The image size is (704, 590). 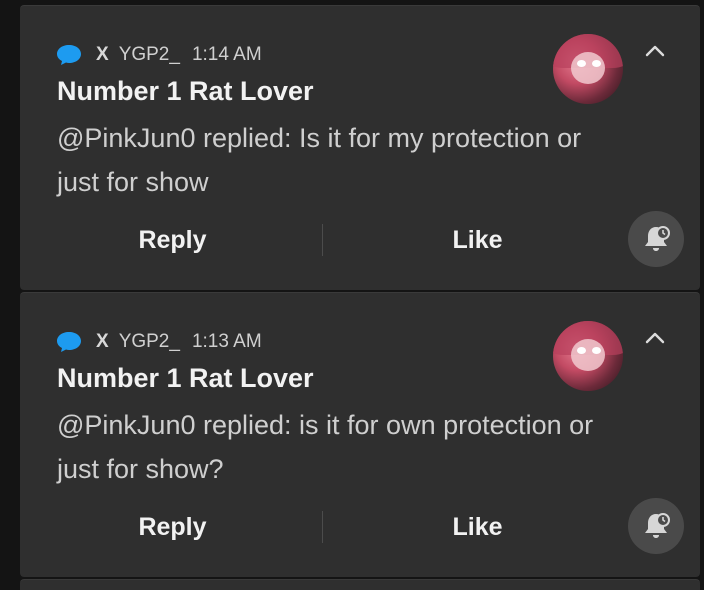 I want to click on notification-card-partial, so click(x=360, y=584).